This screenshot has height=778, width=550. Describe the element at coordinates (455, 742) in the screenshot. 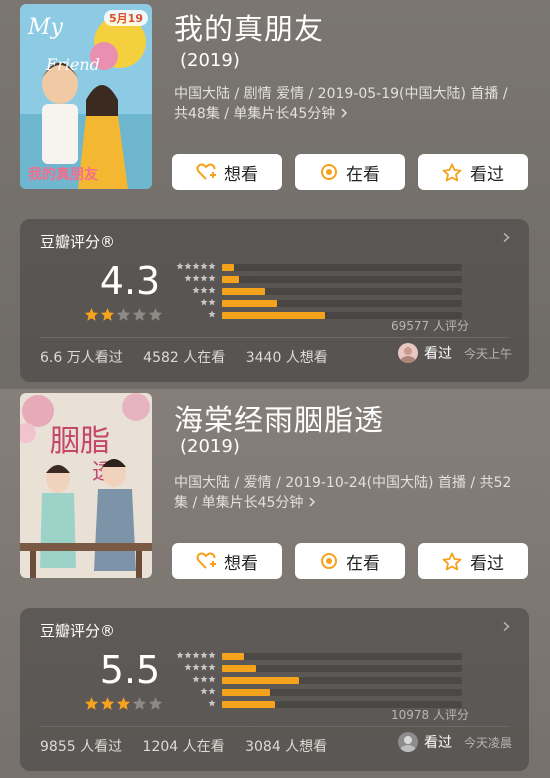

I see `user-status: 看过 今天凌晨` at that location.